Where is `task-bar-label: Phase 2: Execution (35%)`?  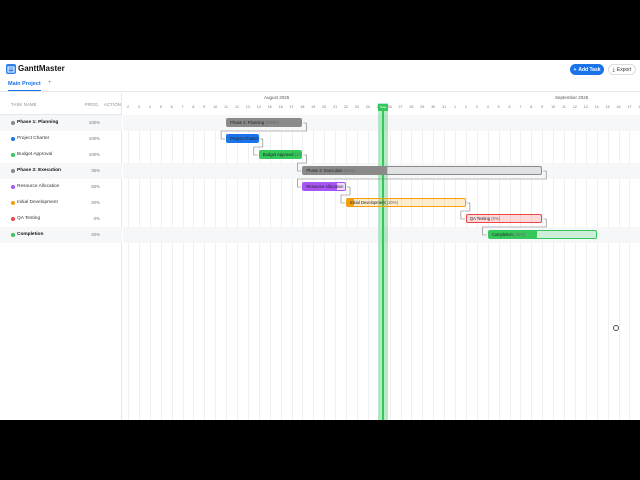 task-bar-label: Phase 2: Execution (35%) is located at coordinates (330, 170).